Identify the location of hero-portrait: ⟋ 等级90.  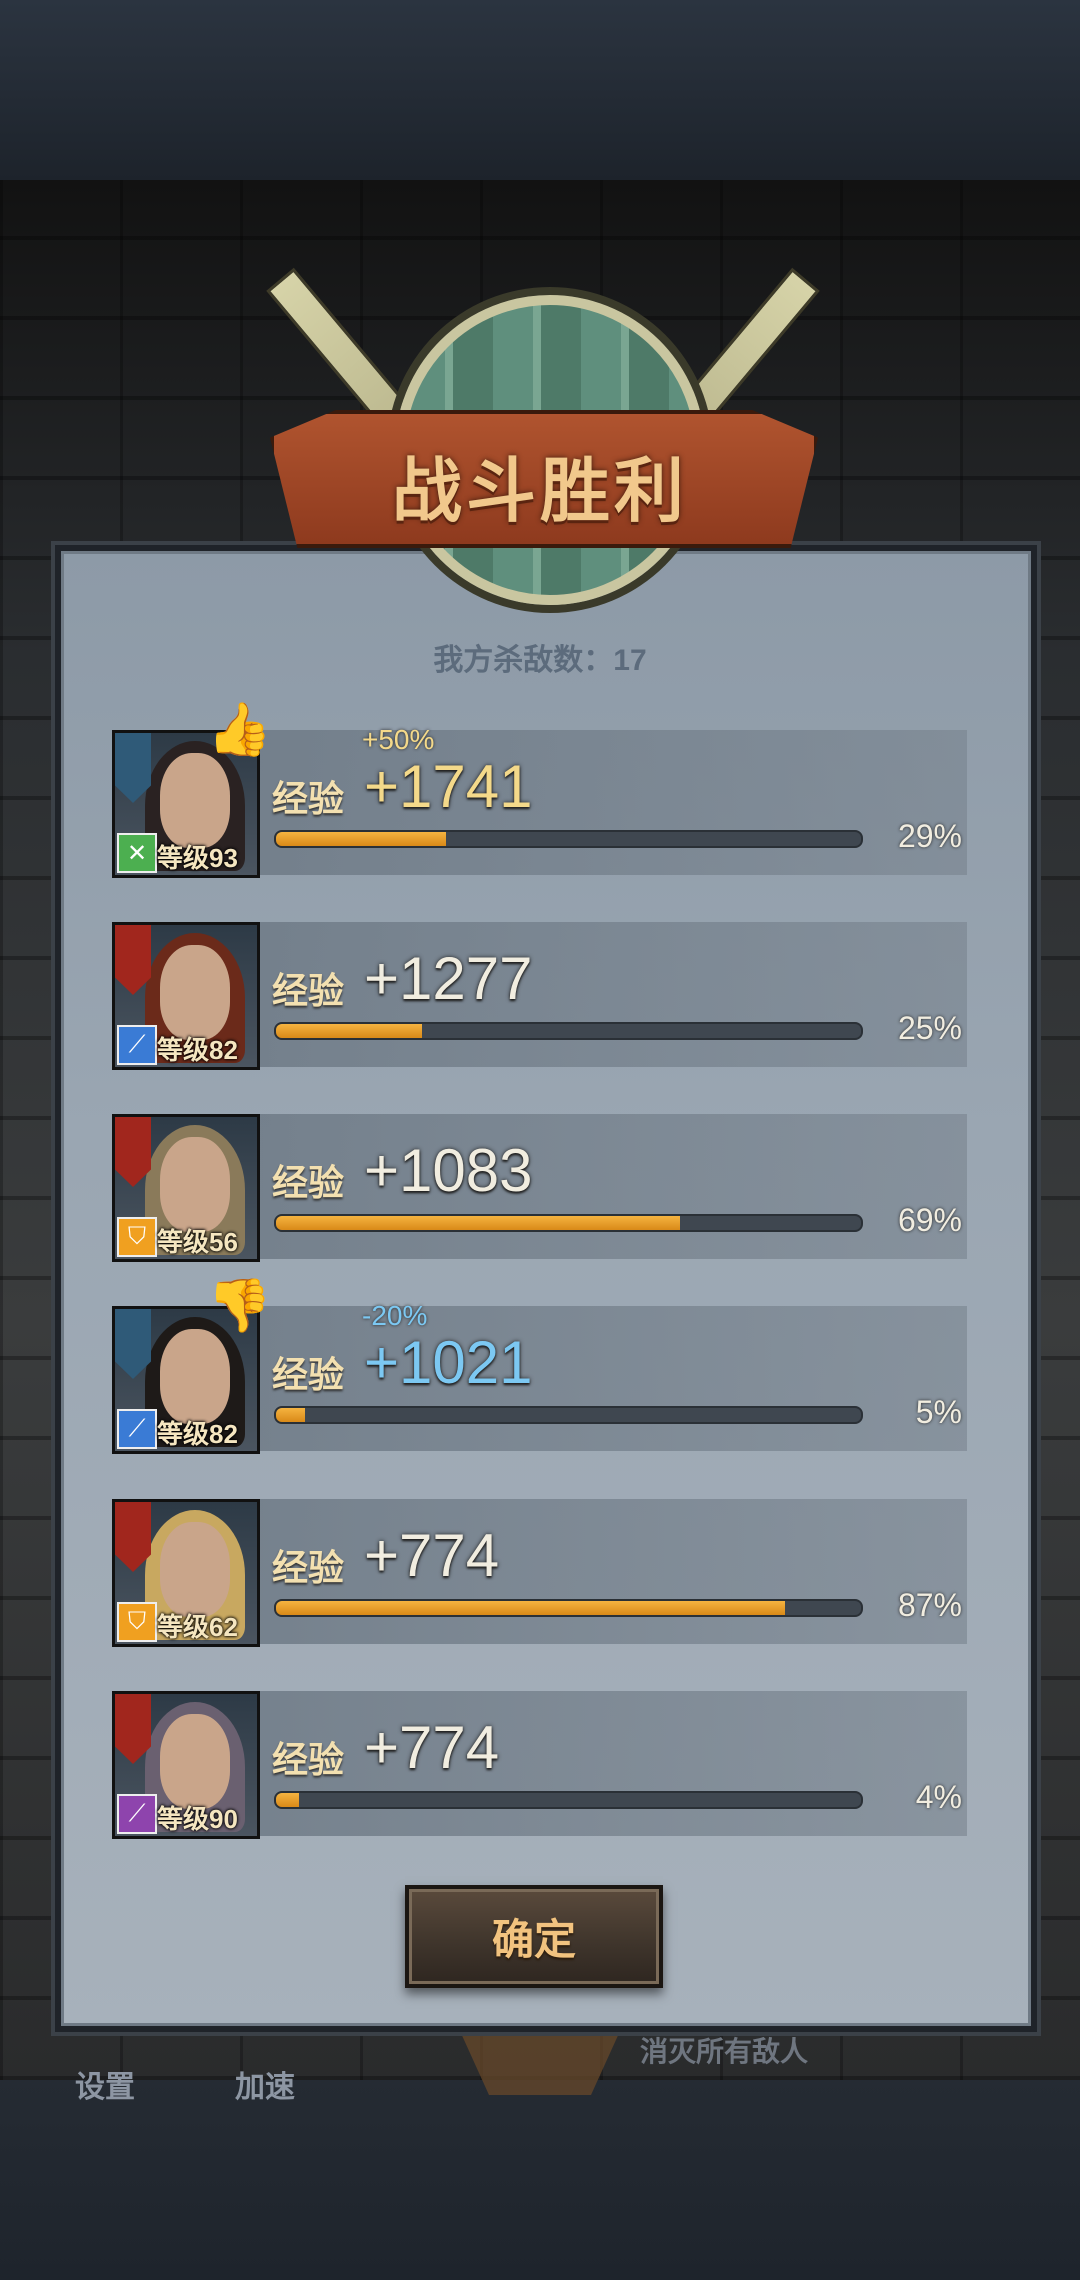
(186, 1765).